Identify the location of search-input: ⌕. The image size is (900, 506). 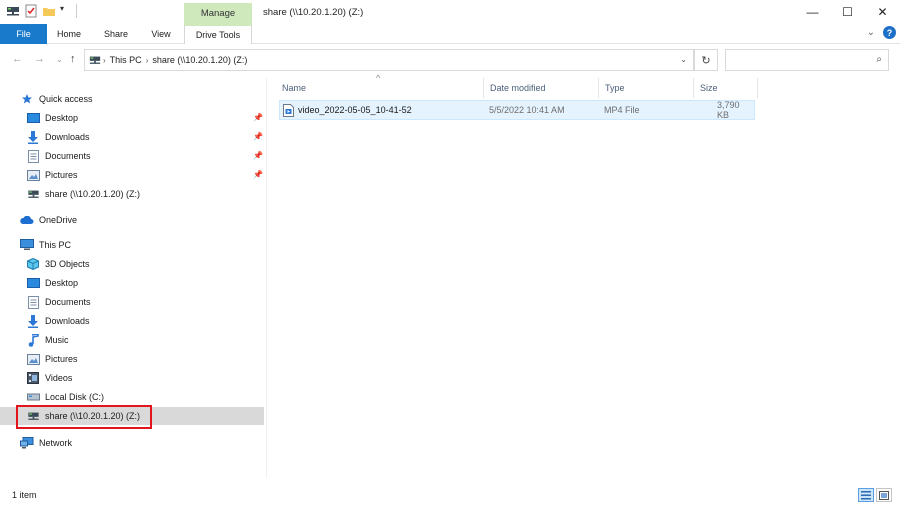
(807, 60).